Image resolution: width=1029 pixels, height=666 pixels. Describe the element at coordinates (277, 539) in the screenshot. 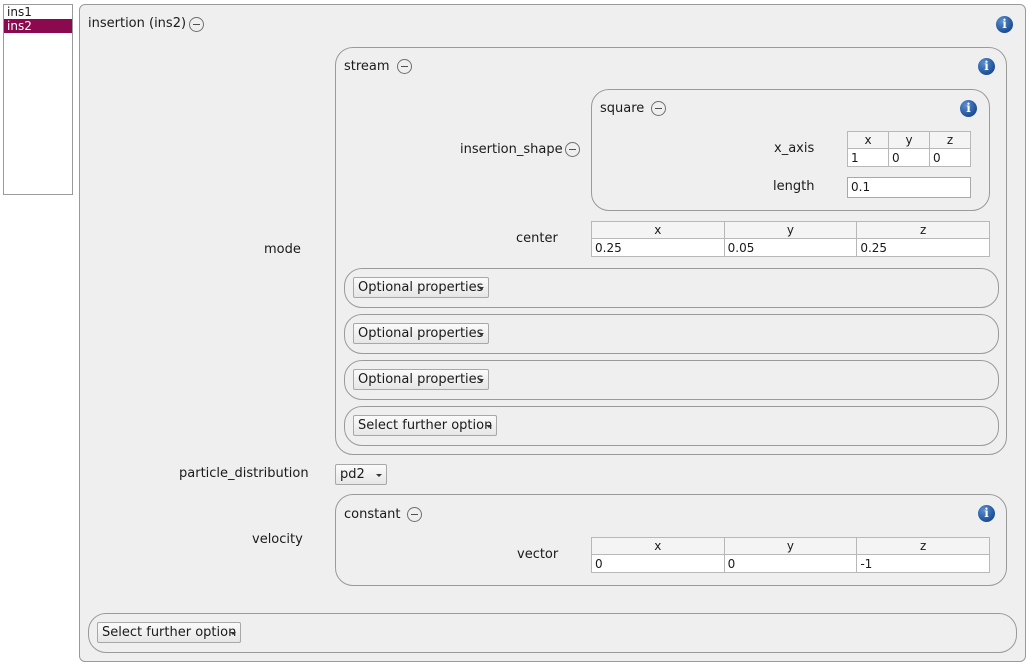

I see `velocity-label: velocity` at that location.